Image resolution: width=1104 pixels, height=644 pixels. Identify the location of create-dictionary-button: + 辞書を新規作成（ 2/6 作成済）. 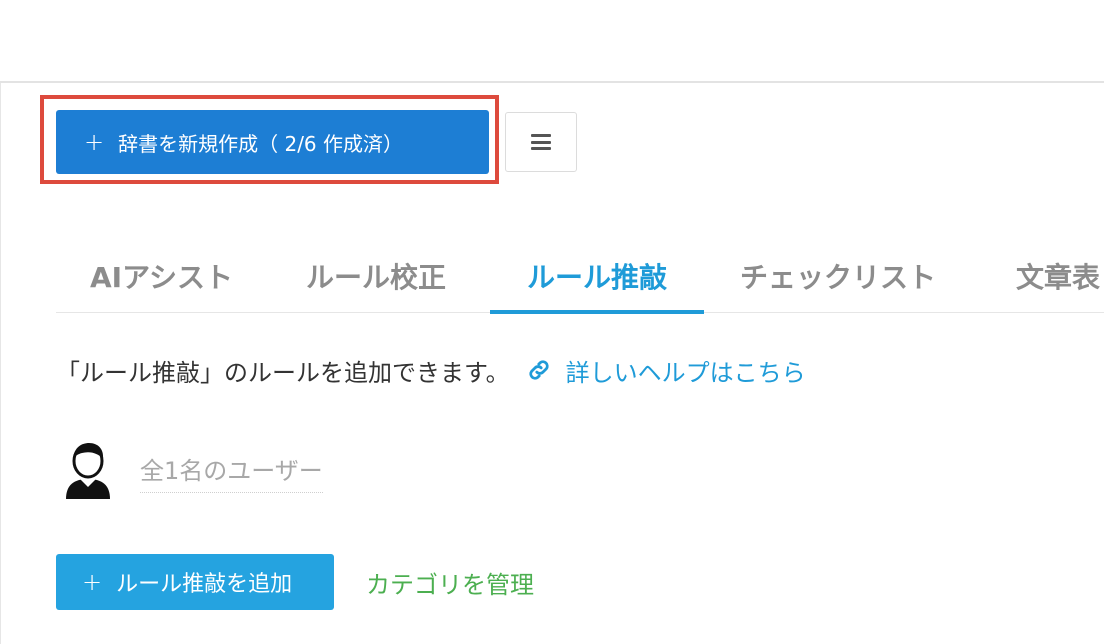
(272, 142).